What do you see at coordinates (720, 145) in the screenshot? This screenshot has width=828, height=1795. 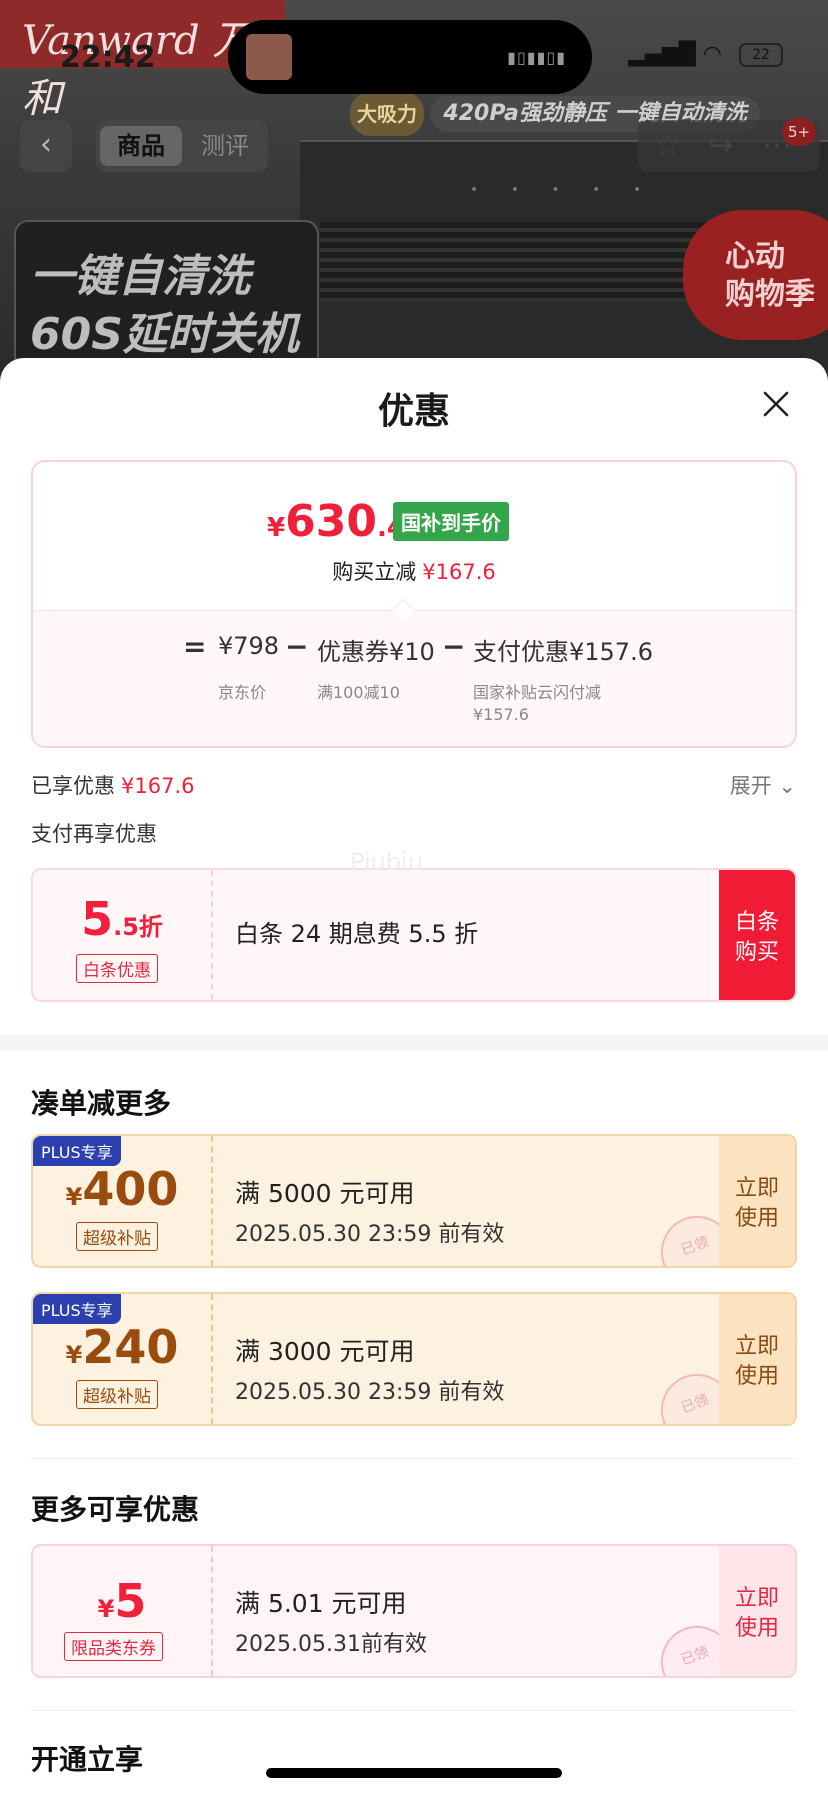 I see `share-icon: ↪` at bounding box center [720, 145].